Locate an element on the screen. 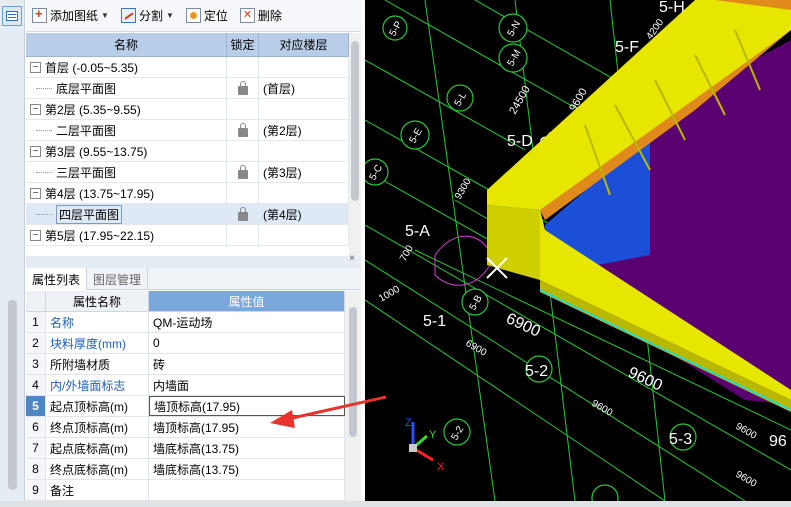  axis-x-label: X is located at coordinates (441, 467).